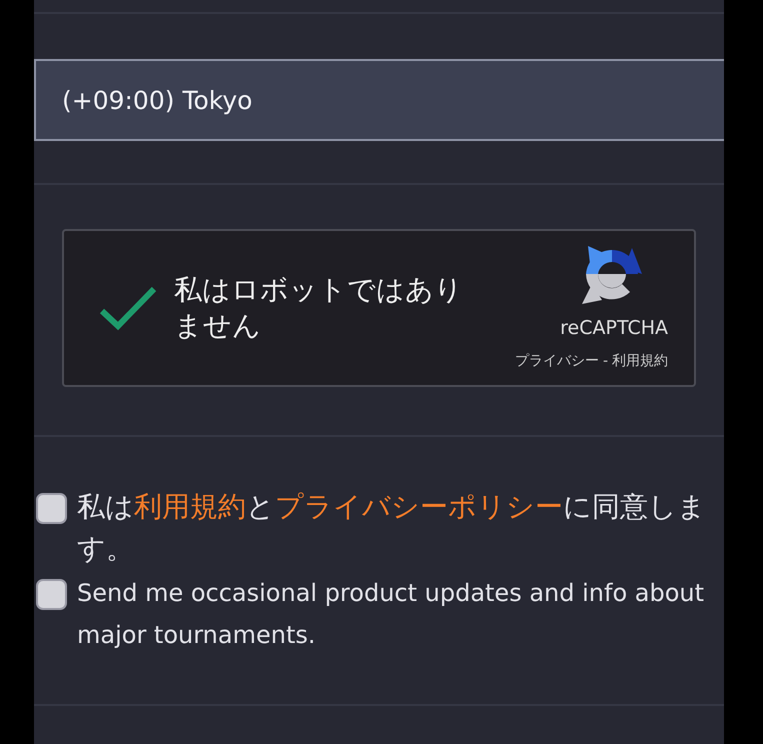 Image resolution: width=763 pixels, height=744 pixels. I want to click on checkmark-icon, so click(128, 308).